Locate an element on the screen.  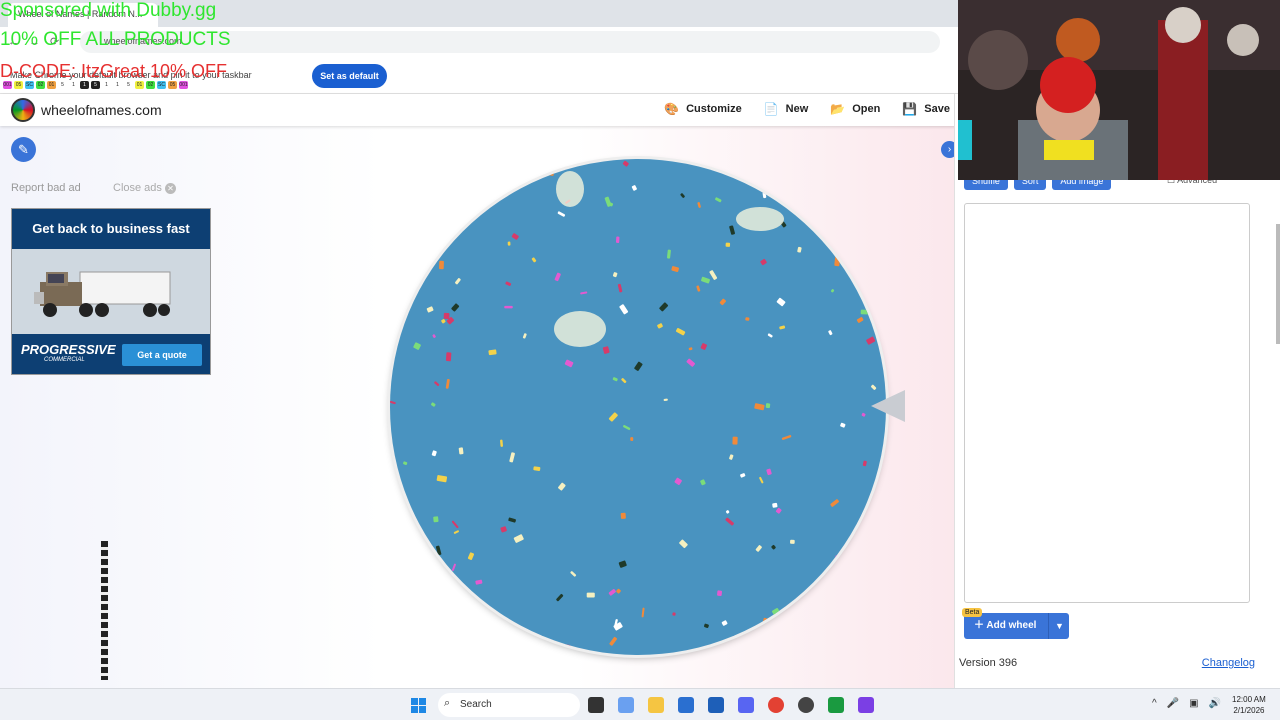
terminal-app-icon is located at coordinates (596, 705).